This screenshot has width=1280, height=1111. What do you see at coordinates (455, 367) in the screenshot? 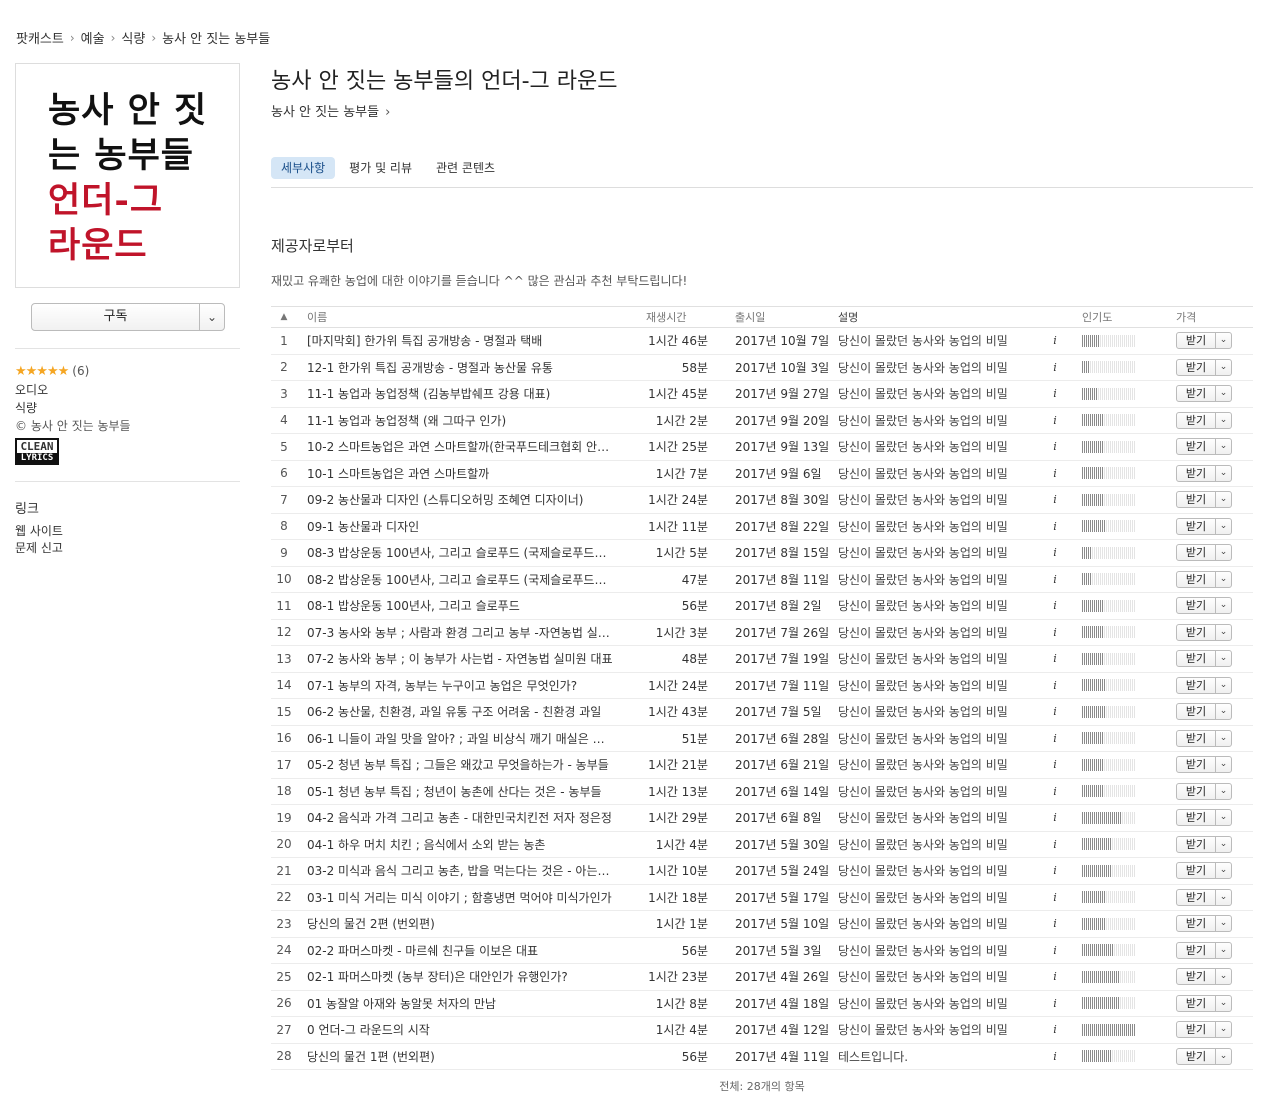
I see `episode-title: 12-1 한가위 특집 공개방송 - 명절과 농산물 유통` at bounding box center [455, 367].